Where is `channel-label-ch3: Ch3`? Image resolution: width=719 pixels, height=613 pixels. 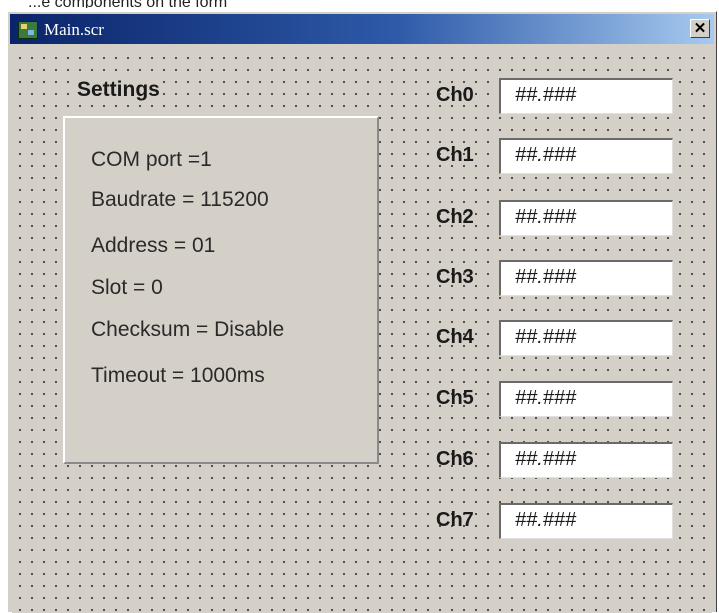
channel-label-ch3: Ch3 is located at coordinates (466, 277).